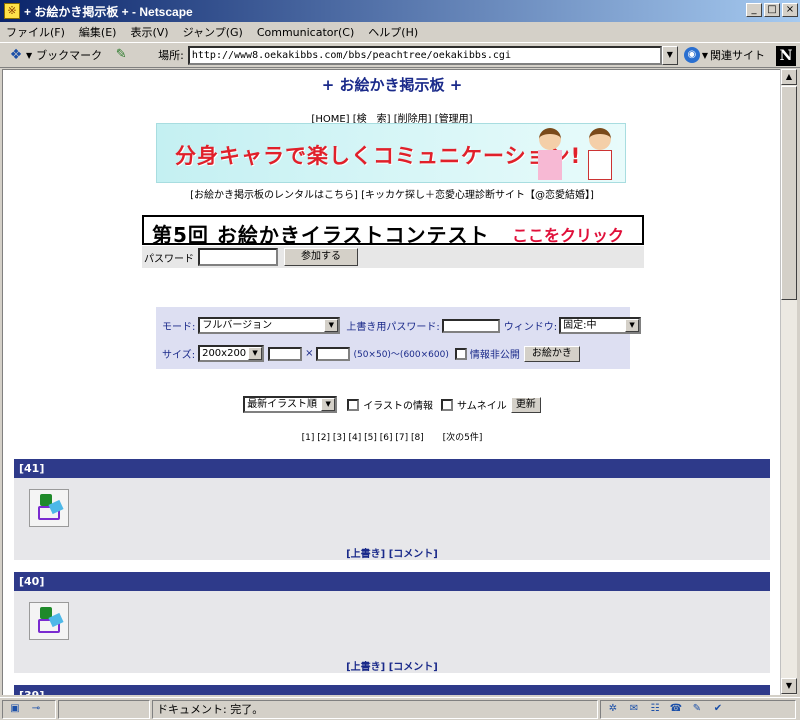 This screenshot has width=800, height=720. I want to click on lock-icon: ▣, so click(15, 709).